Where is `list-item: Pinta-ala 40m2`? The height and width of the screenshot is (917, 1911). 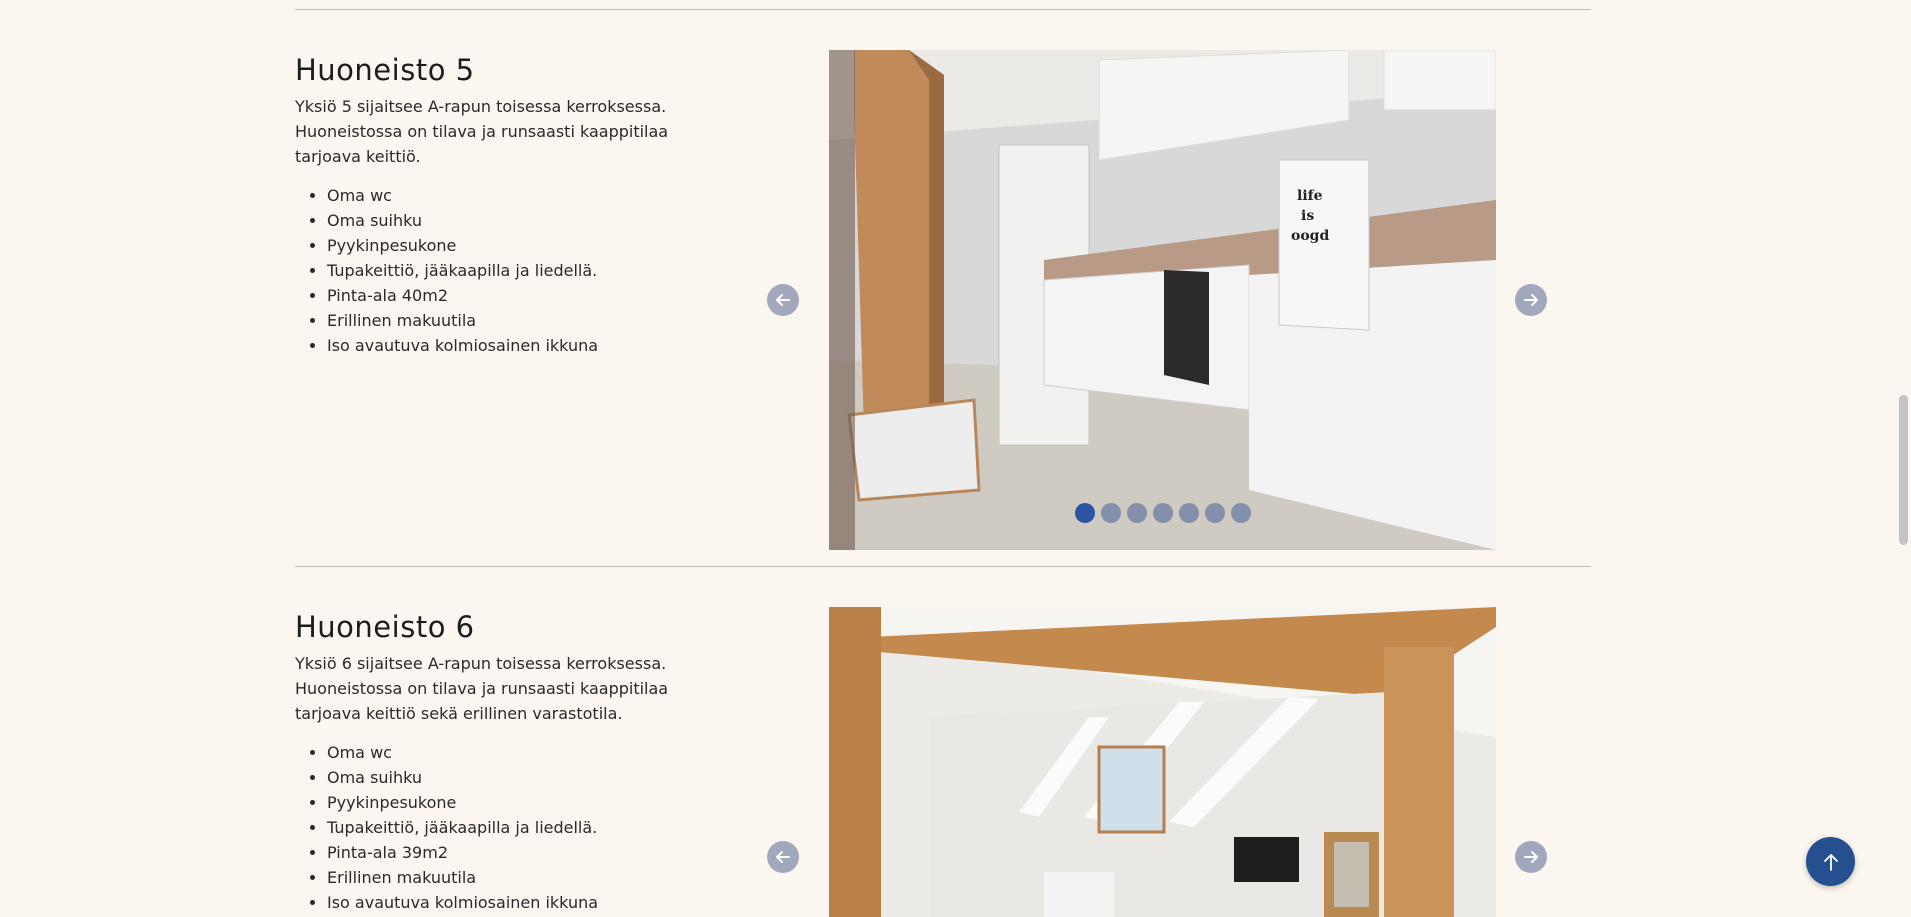
list-item: Pinta-ala 40m2 is located at coordinates (526, 295).